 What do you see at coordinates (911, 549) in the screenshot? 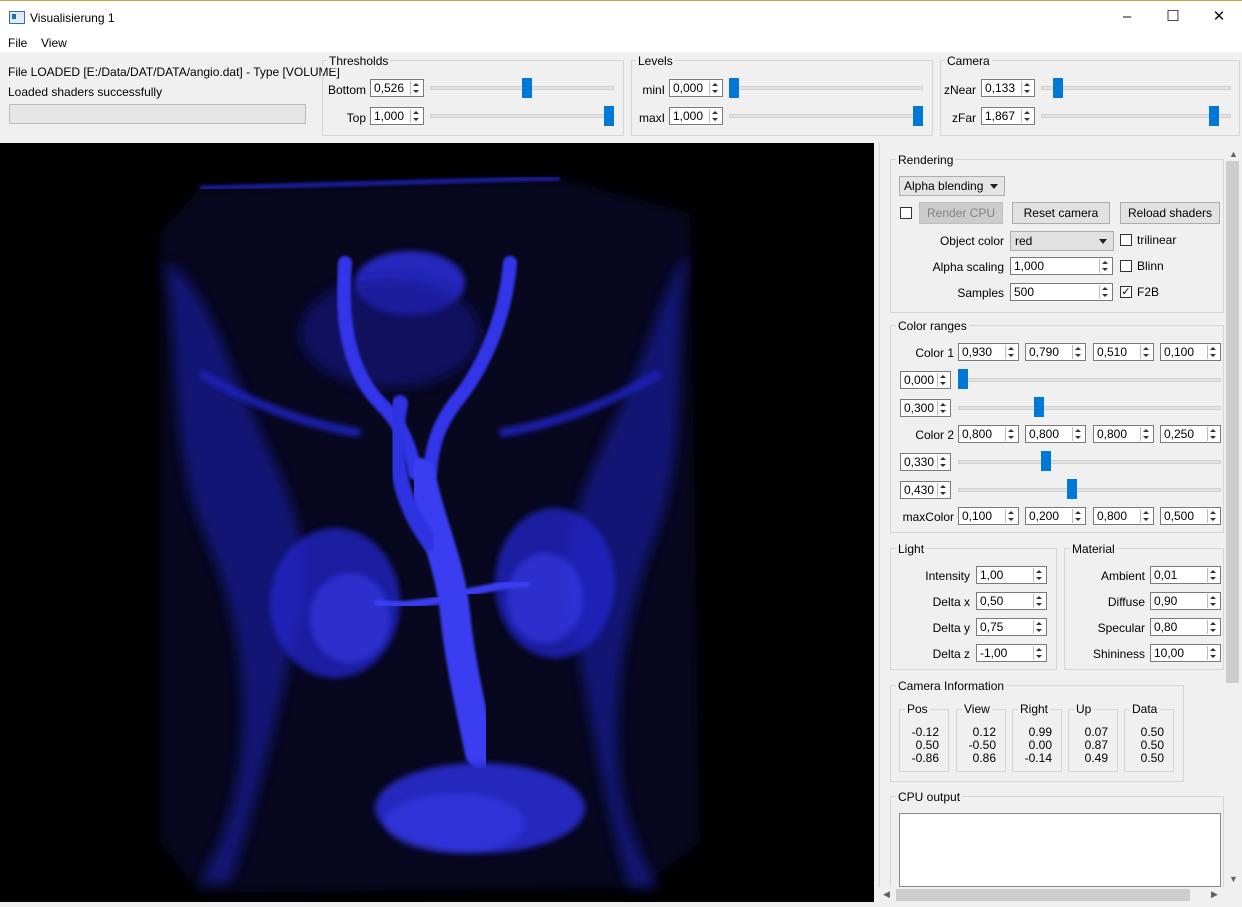
I see `light-title: Light` at bounding box center [911, 549].